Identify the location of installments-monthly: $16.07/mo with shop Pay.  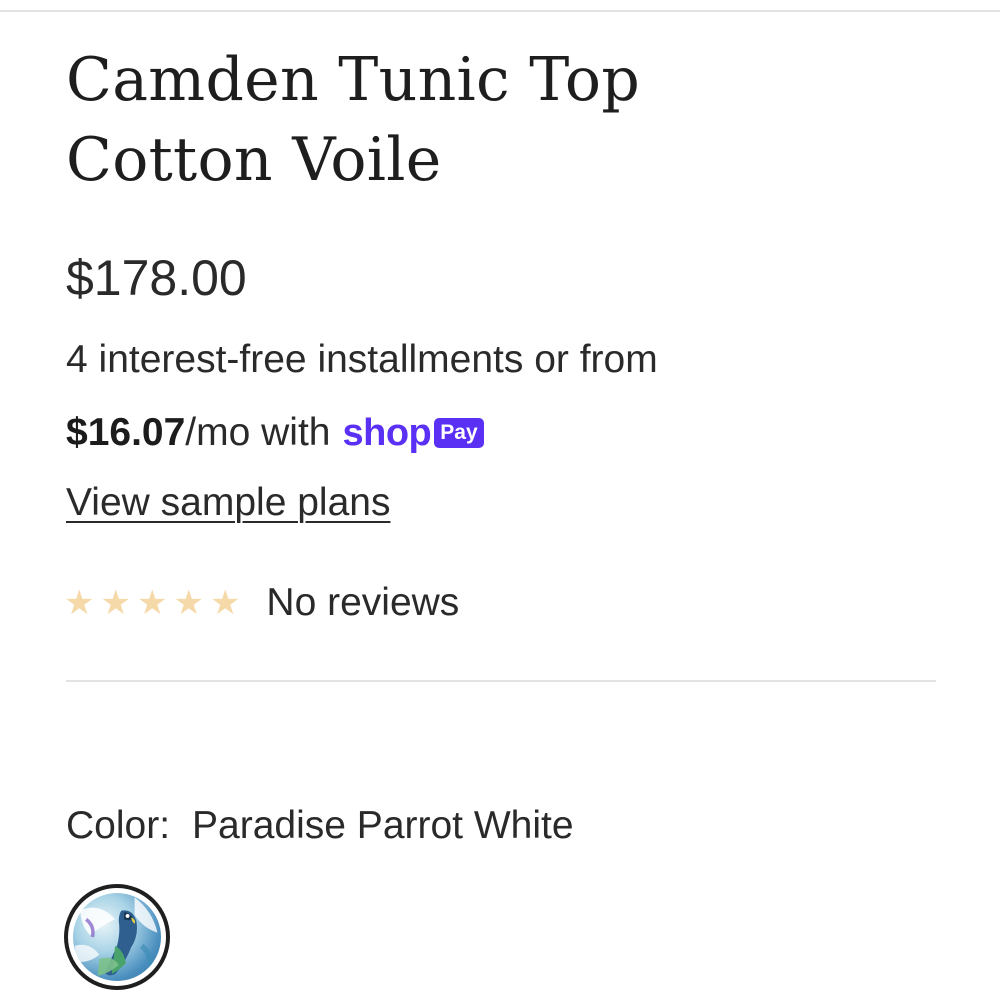
(275, 433).